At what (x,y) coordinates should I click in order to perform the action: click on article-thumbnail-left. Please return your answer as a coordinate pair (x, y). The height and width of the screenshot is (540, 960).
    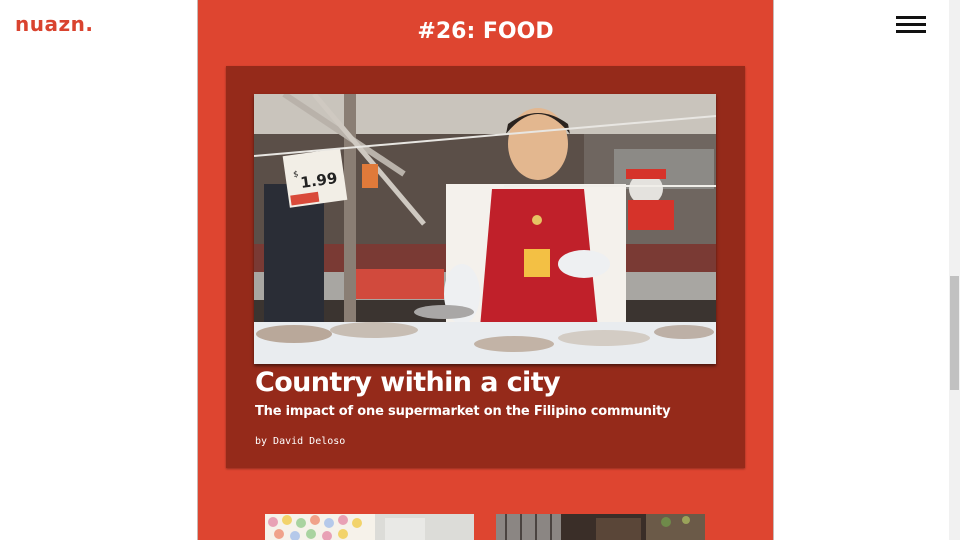
    Looking at the image, I should click on (369, 527).